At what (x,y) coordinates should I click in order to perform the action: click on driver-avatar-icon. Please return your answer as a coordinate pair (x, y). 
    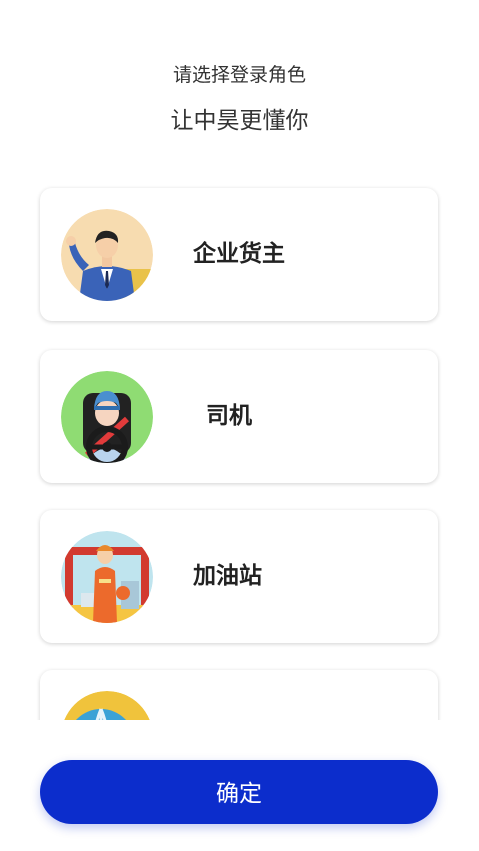
    Looking at the image, I should click on (107, 417).